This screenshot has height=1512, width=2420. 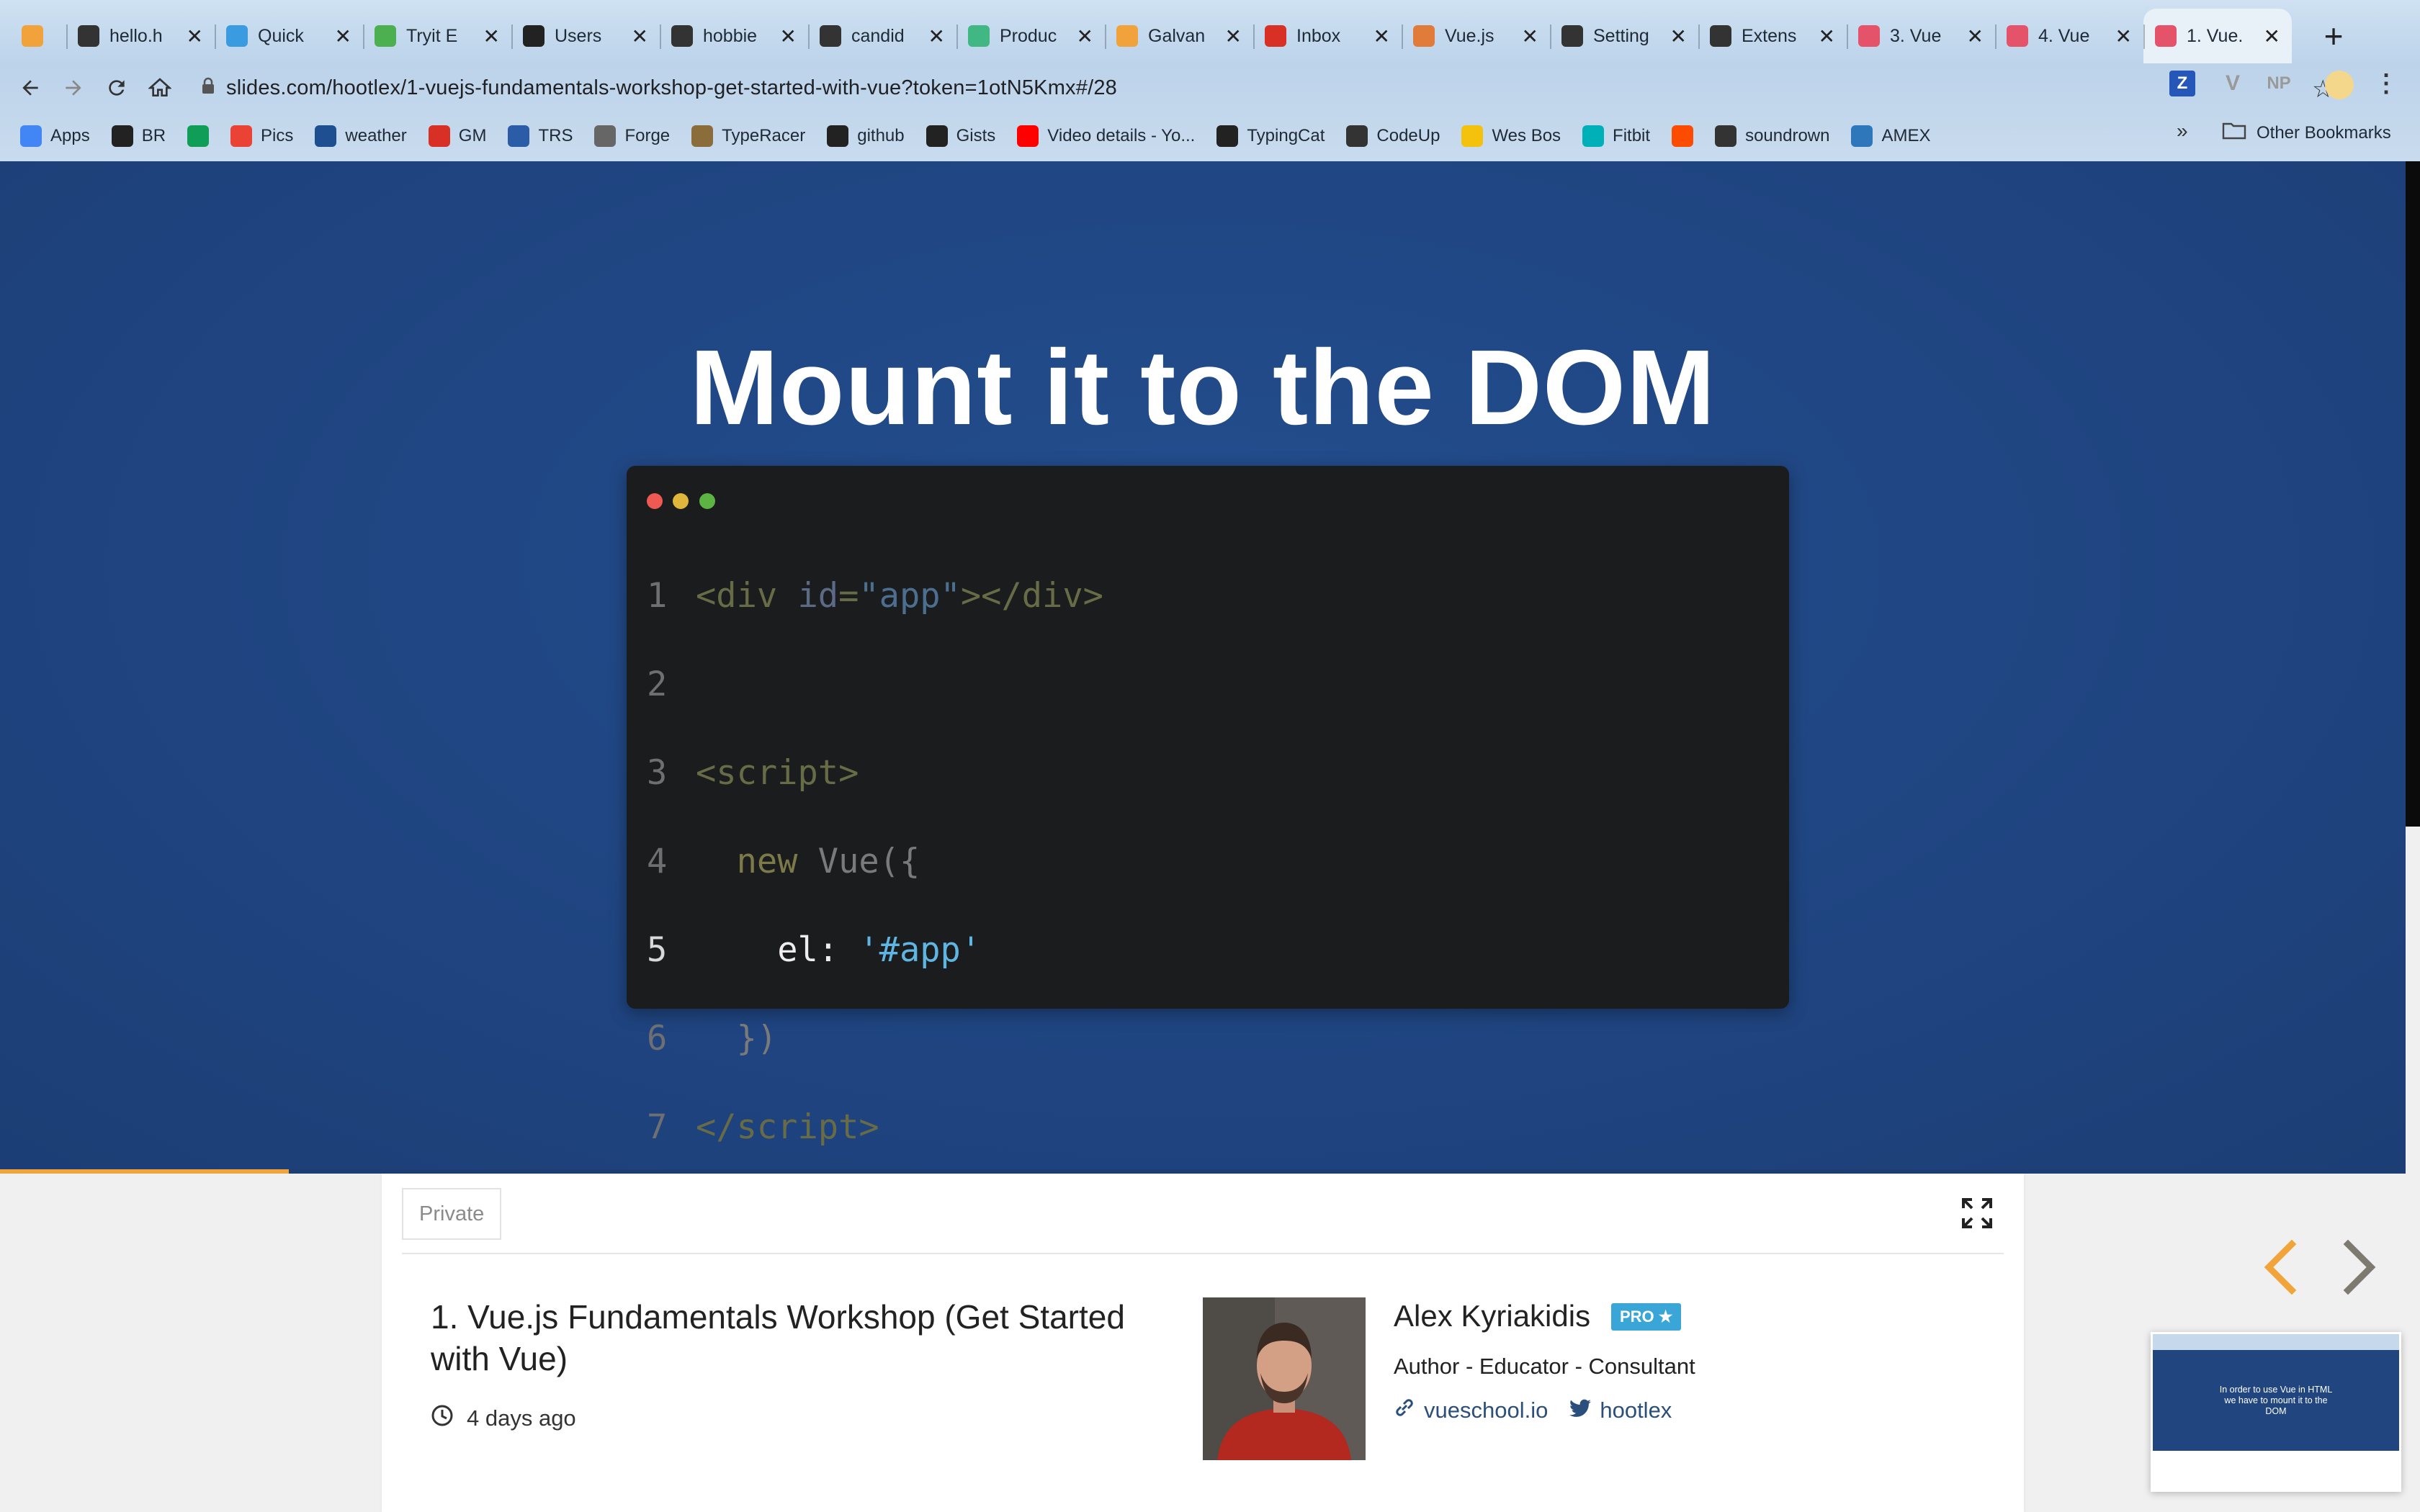 I want to click on forward-icon, so click(x=73, y=87).